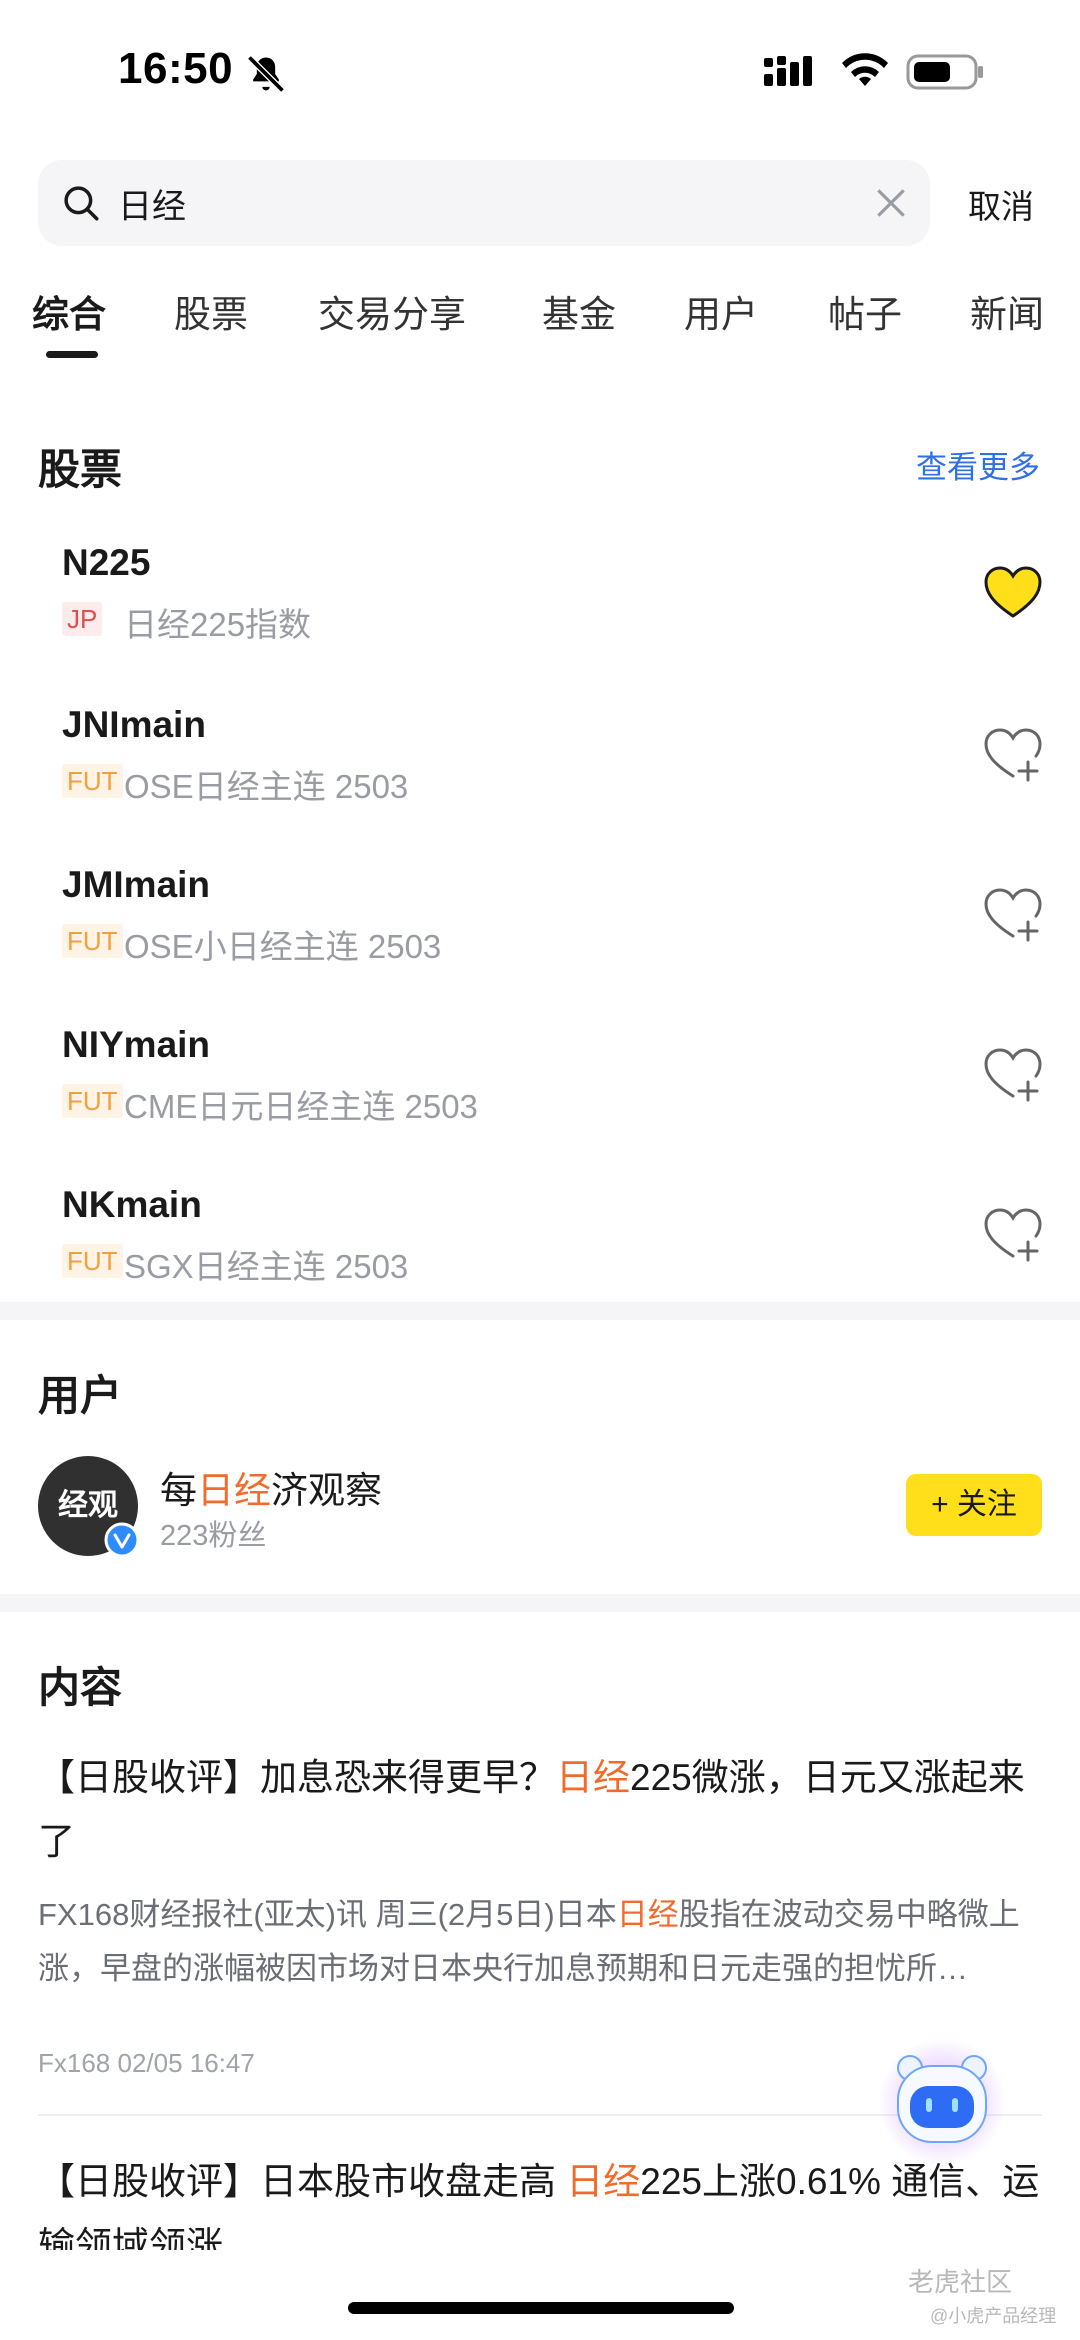 The height and width of the screenshot is (2340, 1080). I want to click on stock-symbol: N225, so click(106, 562).